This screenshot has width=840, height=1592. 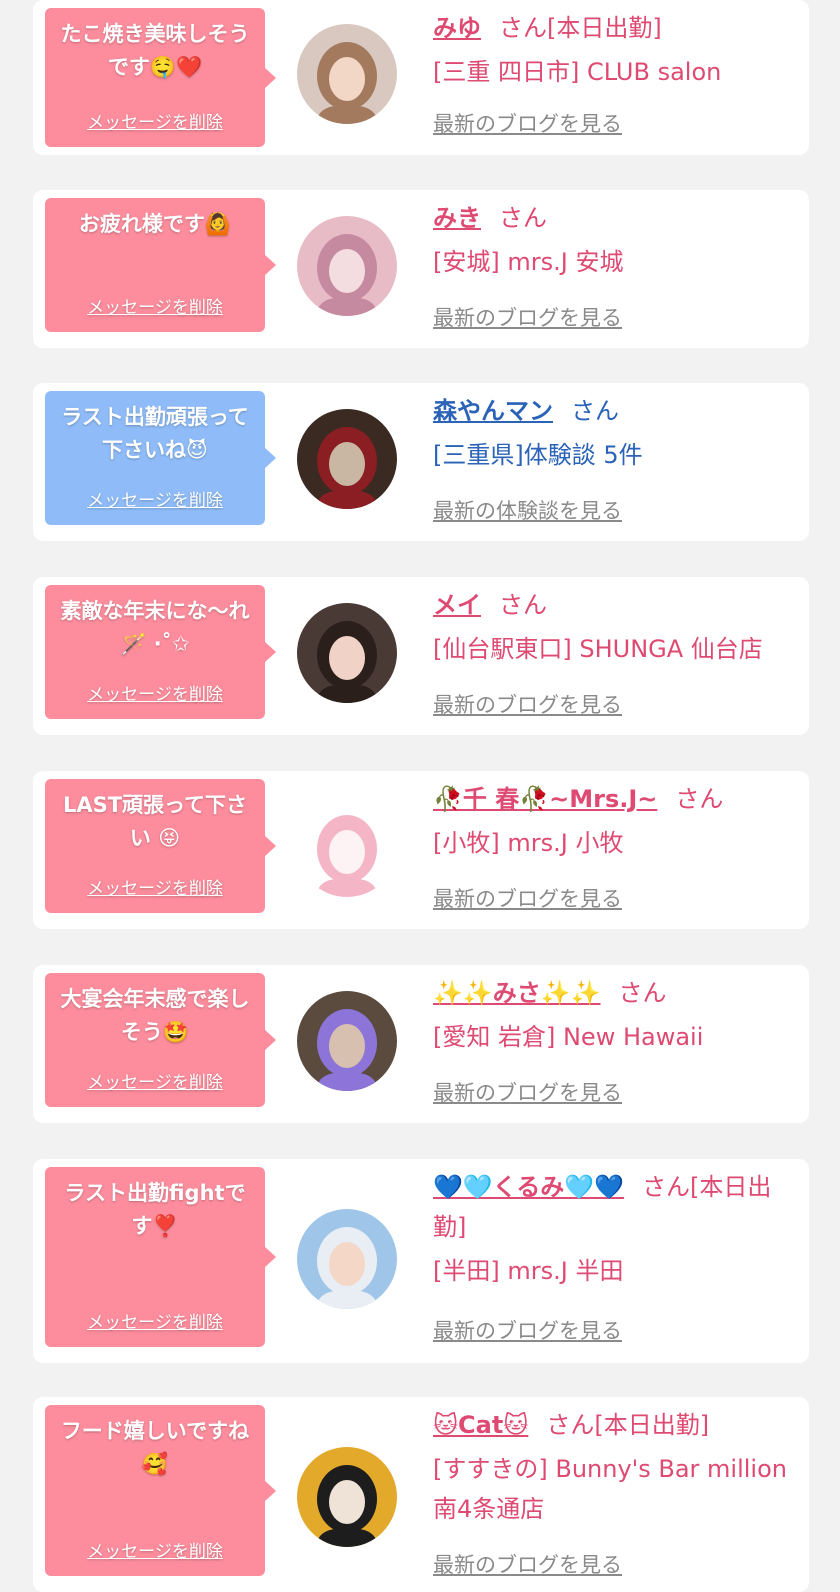 What do you see at coordinates (528, 262) in the screenshot?
I see `shop-info: [安城] mrs.J 安城` at bounding box center [528, 262].